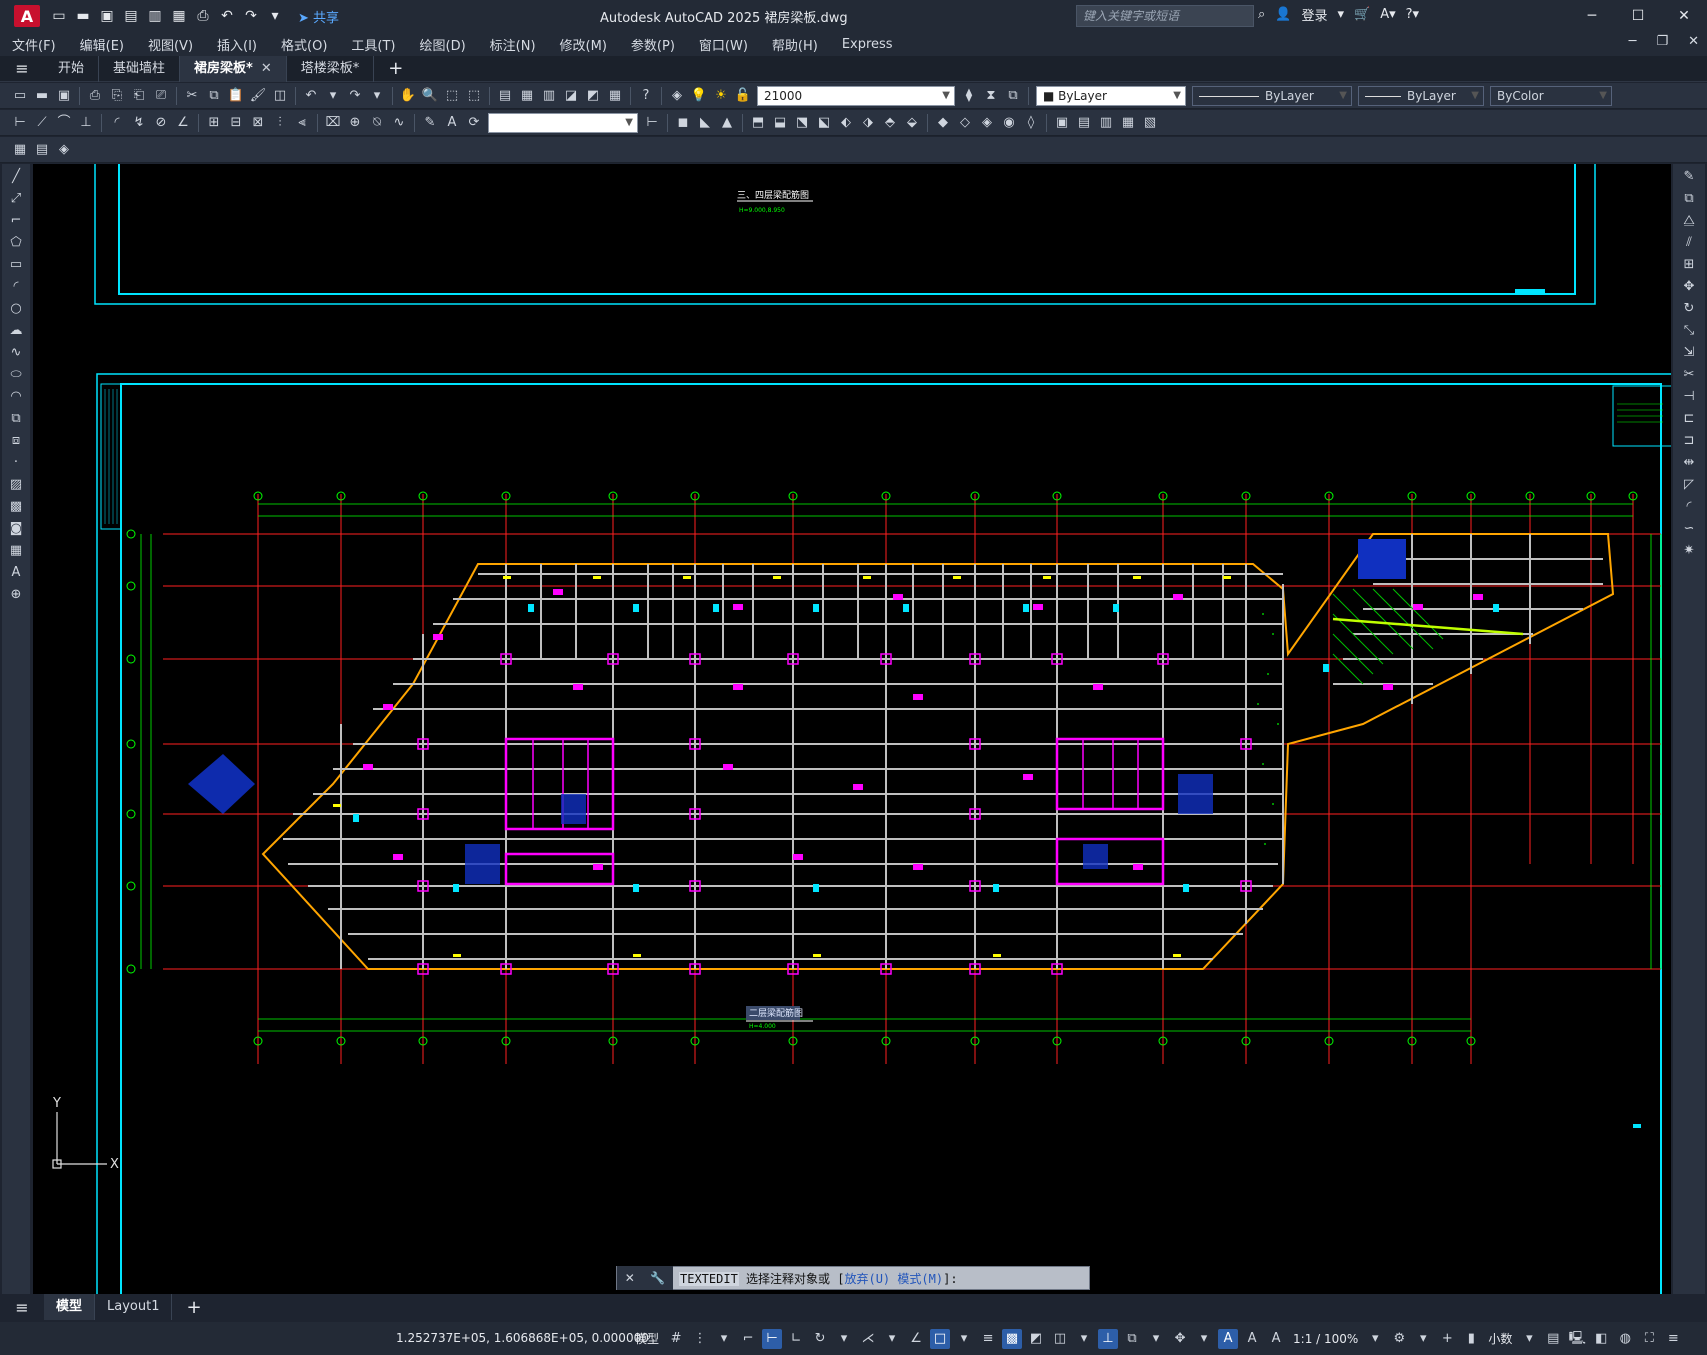 The width and height of the screenshot is (1707, 1355). What do you see at coordinates (1689, 287) in the screenshot?
I see `move-icon: ✥` at bounding box center [1689, 287].